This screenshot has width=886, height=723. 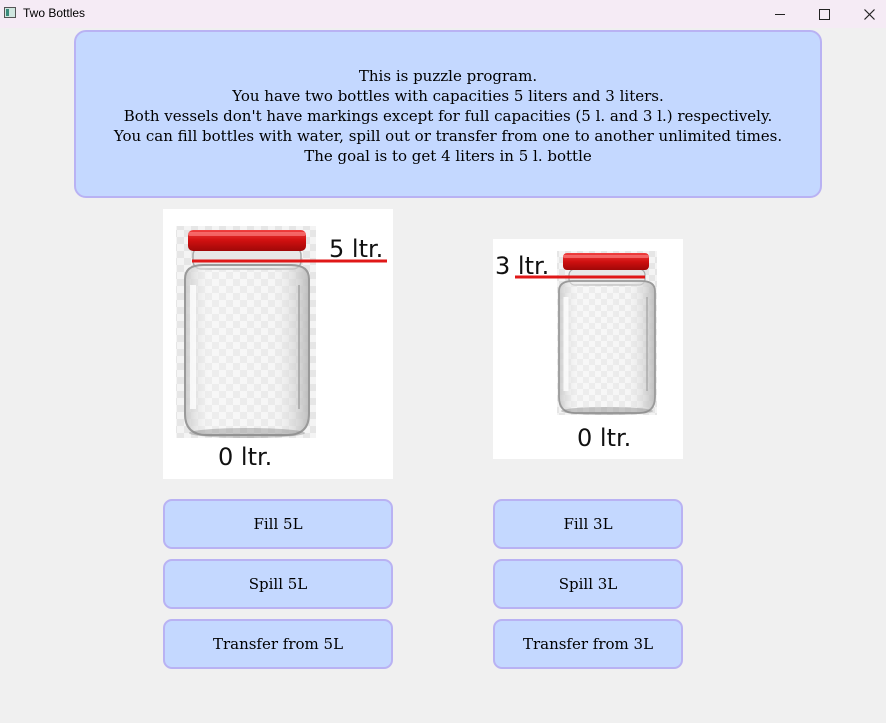 What do you see at coordinates (245, 457) in the screenshot?
I see `bottle-5l-level-label: 0 ltr.` at bounding box center [245, 457].